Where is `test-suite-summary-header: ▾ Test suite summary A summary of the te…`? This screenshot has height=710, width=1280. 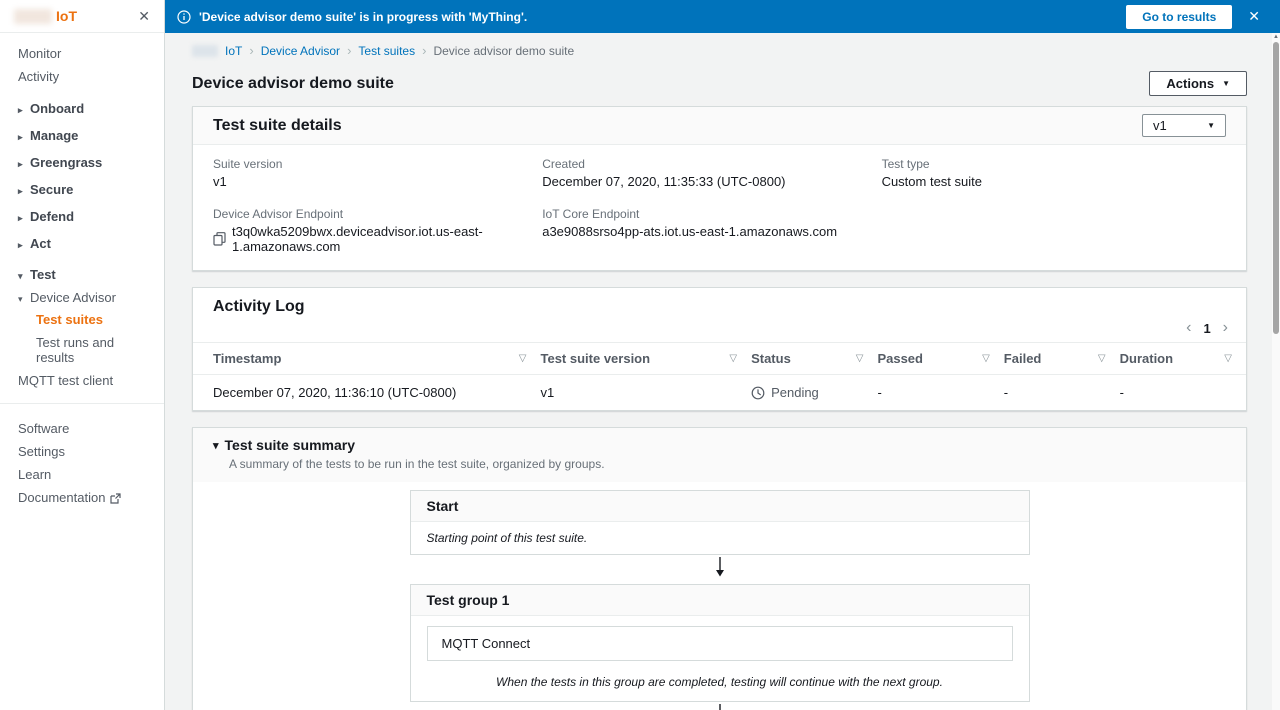
test-suite-summary-header: ▾ Test suite summary A summary of the te… is located at coordinates (719, 455).